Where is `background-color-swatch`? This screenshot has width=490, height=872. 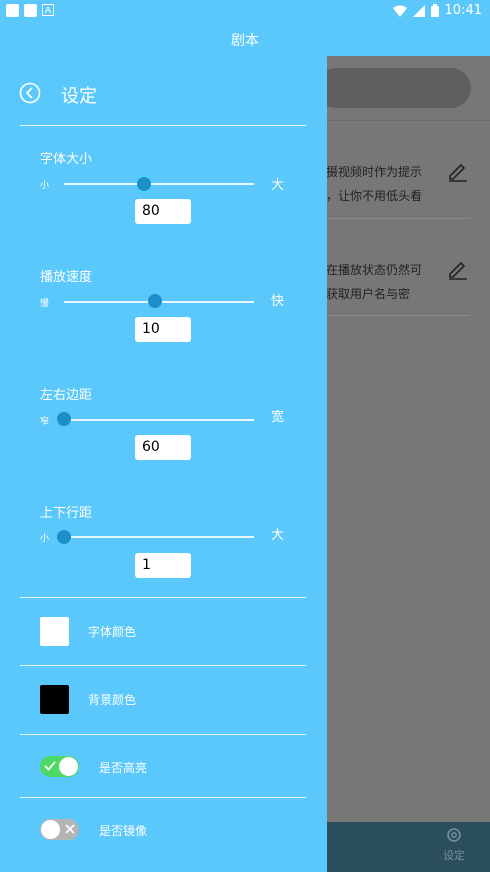
background-color-swatch is located at coordinates (54, 699).